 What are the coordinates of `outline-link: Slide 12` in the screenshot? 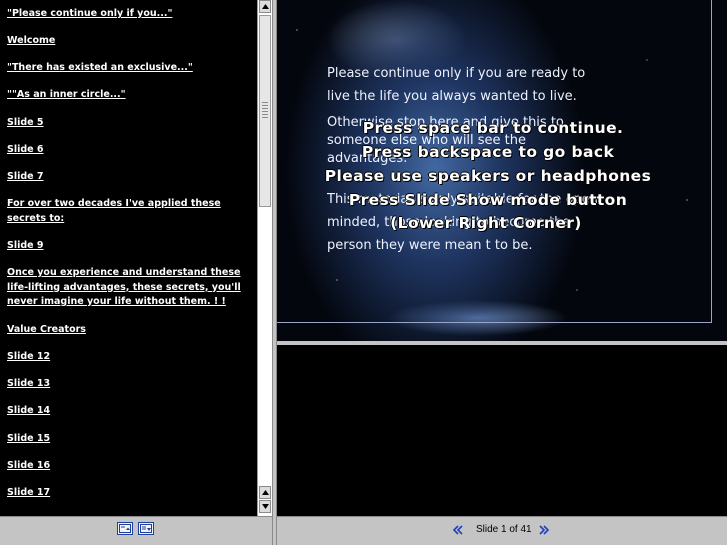 It's located at (28, 356).